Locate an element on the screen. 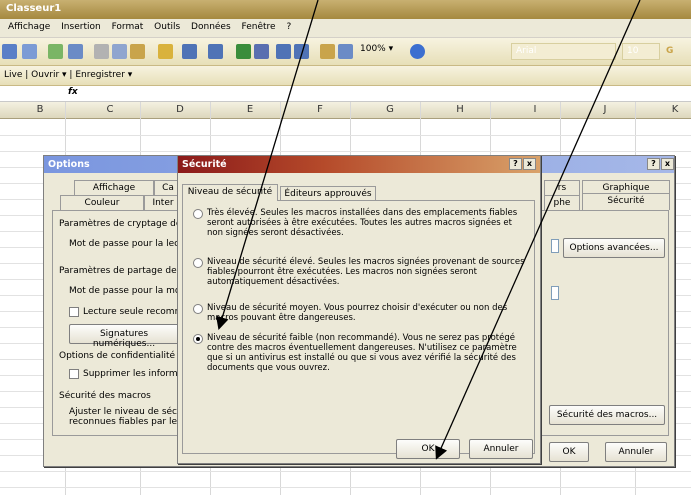  arrow-to-low-security is located at coordinates (267, 165).